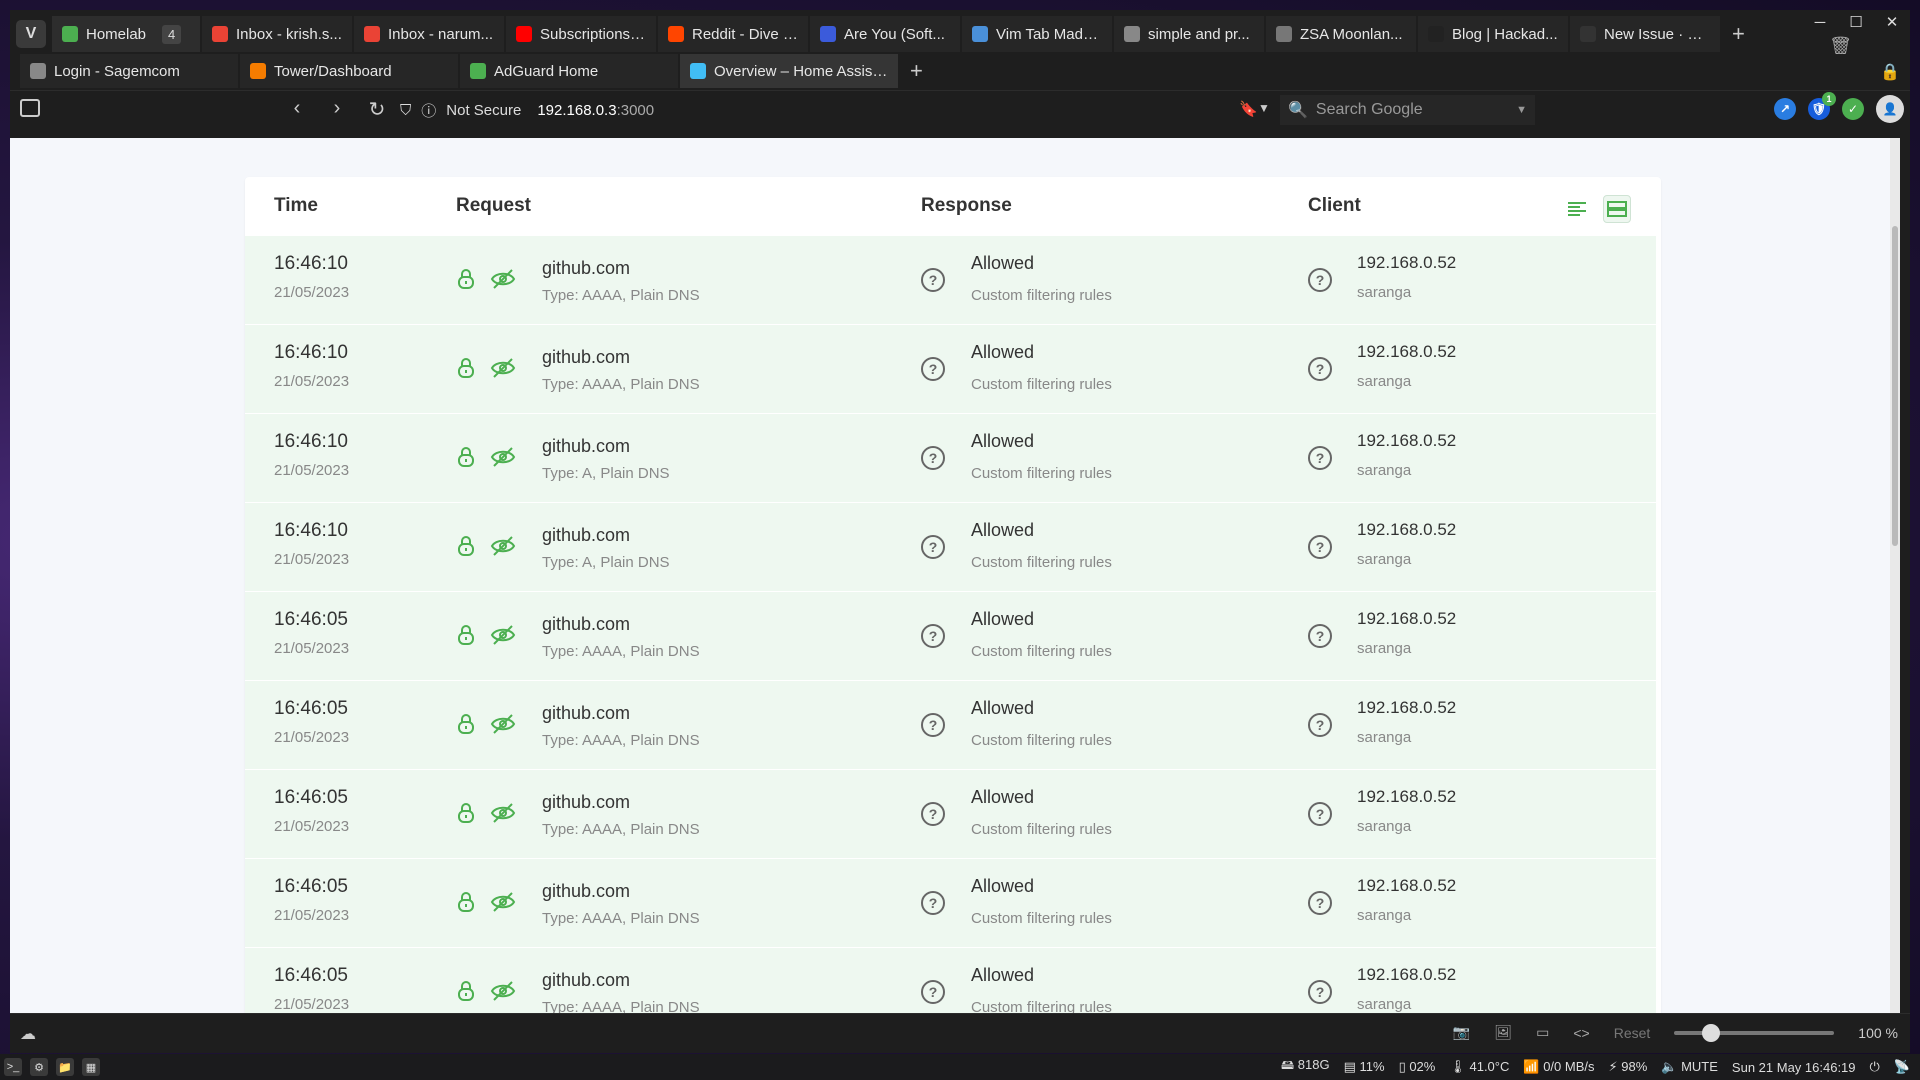  What do you see at coordinates (835, 110) in the screenshot?
I see `url-field: ⛉ ⓘ Not Secure 192.168.0.3:3000 🔖` at bounding box center [835, 110].